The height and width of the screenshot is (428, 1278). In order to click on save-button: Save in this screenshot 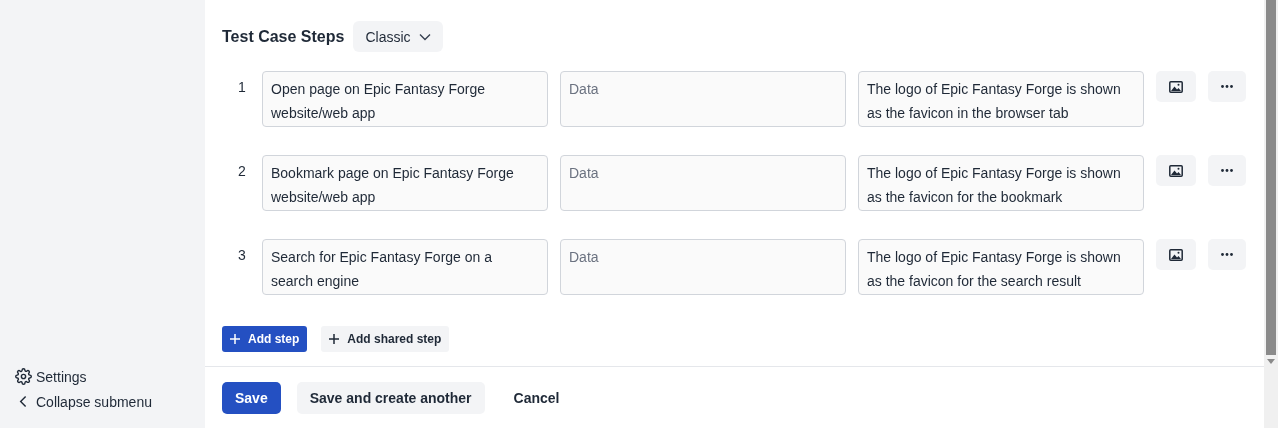, I will do `click(251, 397)`.